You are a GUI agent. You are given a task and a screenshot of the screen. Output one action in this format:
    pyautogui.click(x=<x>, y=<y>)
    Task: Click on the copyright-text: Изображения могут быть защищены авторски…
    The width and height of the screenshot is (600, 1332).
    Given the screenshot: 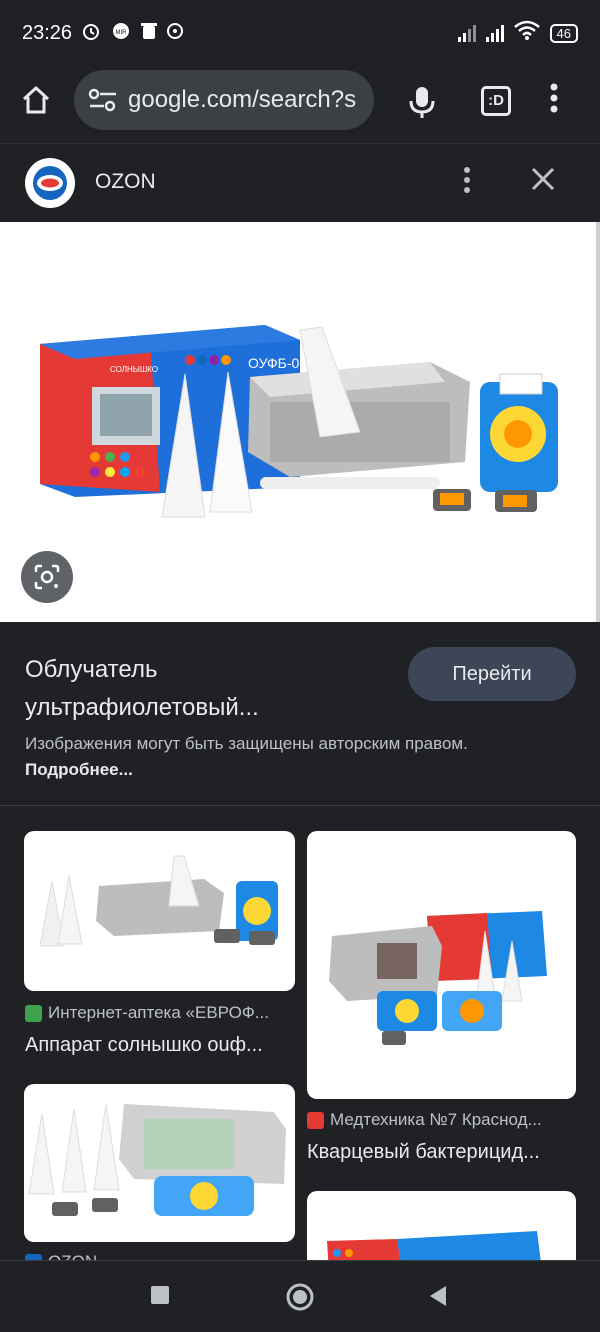 What is the action you would take?
    pyautogui.click(x=246, y=743)
    